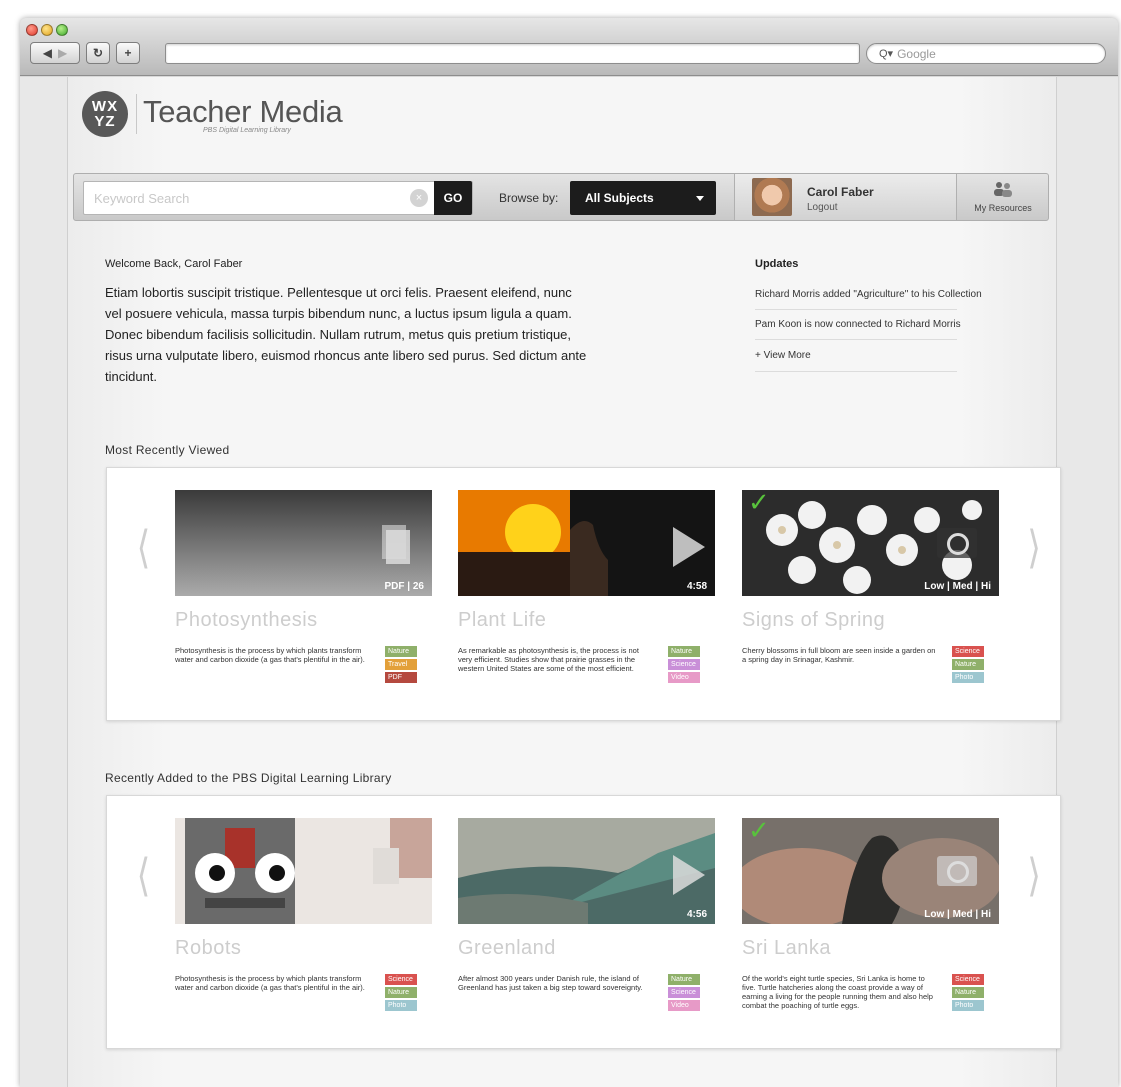 This screenshot has height=1087, width=1121. What do you see at coordinates (586, 871) in the screenshot?
I see `media-thumbnail: 4:56` at bounding box center [586, 871].